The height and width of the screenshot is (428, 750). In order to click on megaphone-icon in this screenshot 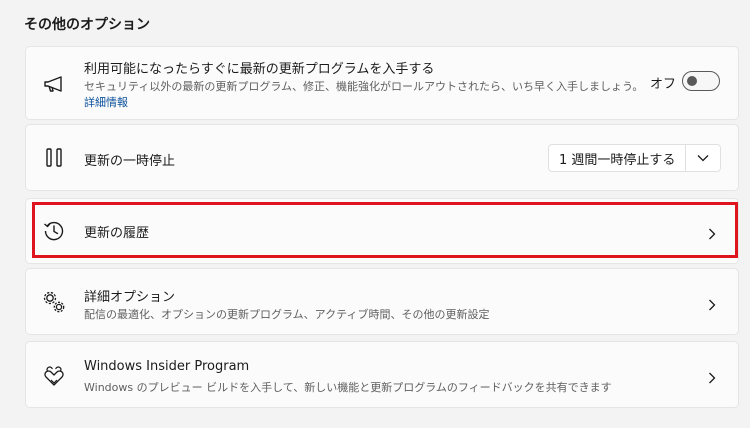, I will do `click(54, 84)`.